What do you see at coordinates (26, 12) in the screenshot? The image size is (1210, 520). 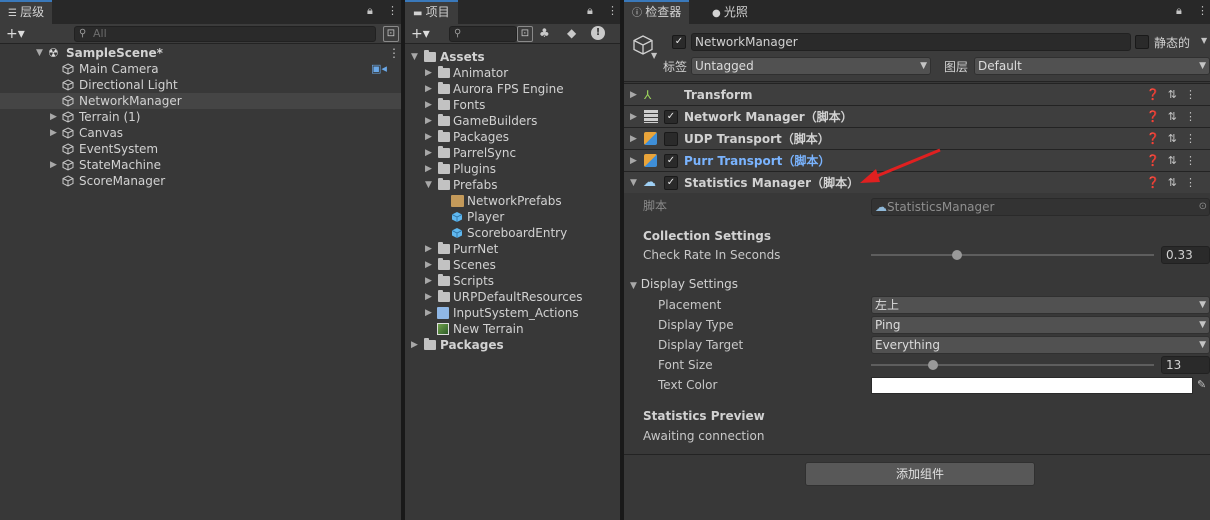 I see `tab-hierarchy: ☰ 层级` at bounding box center [26, 12].